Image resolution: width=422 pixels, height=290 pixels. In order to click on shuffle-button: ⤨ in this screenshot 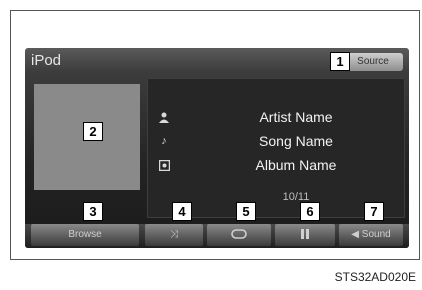, I will do `click(174, 235)`.